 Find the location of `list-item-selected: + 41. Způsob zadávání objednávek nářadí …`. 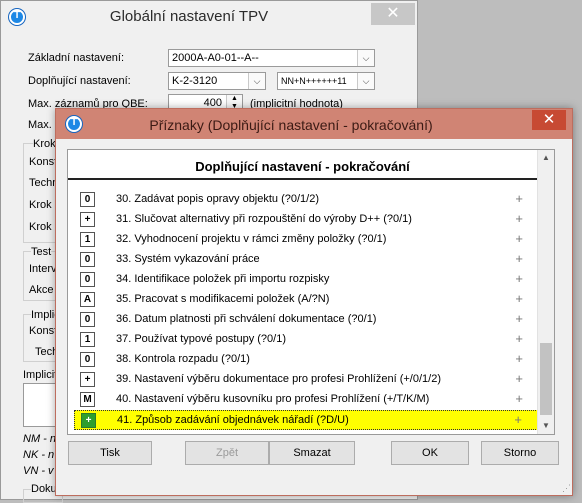

list-item-selected: + 41. Způsob zadávání objednávek nářadí … is located at coordinates (306, 420).